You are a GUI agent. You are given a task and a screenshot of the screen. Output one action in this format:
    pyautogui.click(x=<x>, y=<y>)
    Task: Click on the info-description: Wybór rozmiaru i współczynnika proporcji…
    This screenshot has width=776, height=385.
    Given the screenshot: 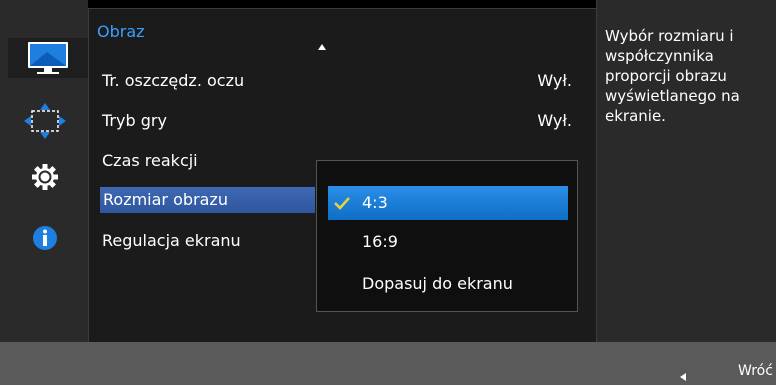 What is the action you would take?
    pyautogui.click(x=672, y=76)
    